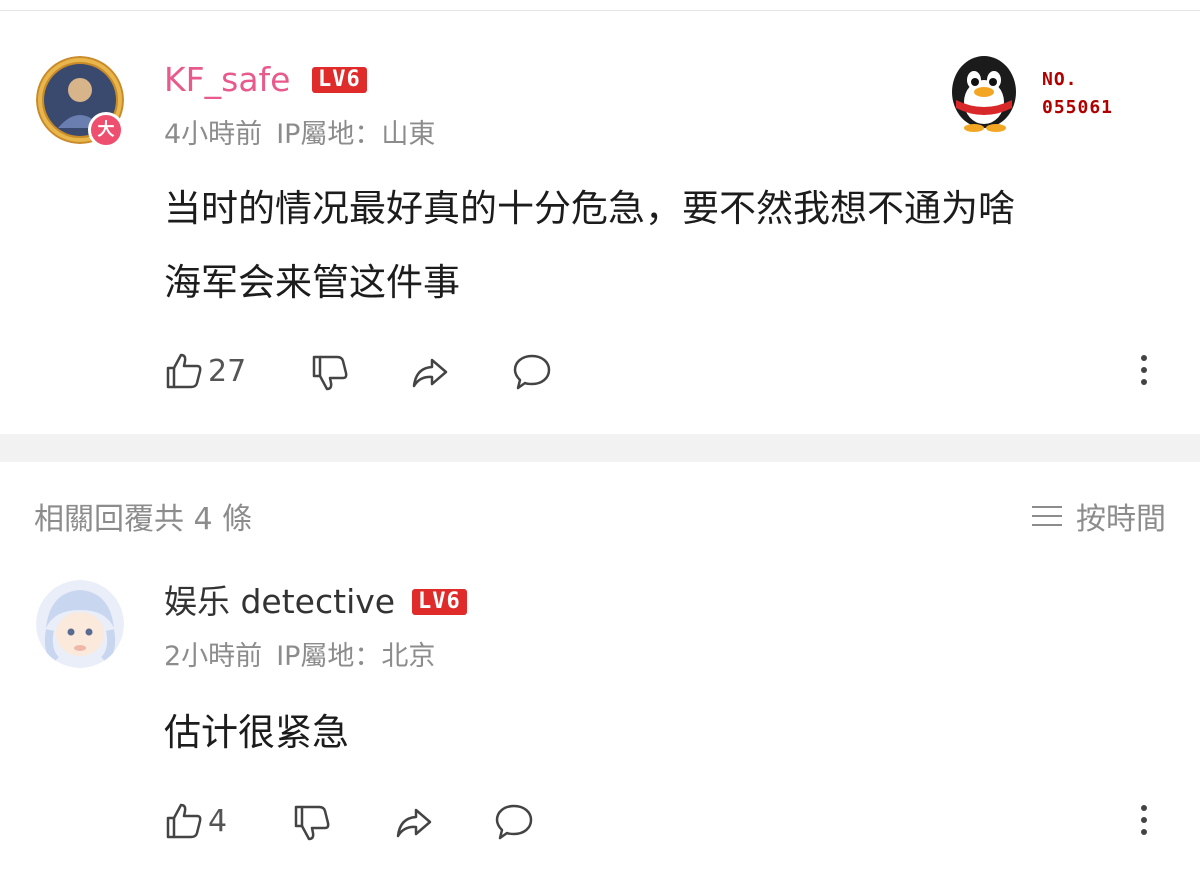  I want to click on sort-label: 按時間, so click(1121, 519).